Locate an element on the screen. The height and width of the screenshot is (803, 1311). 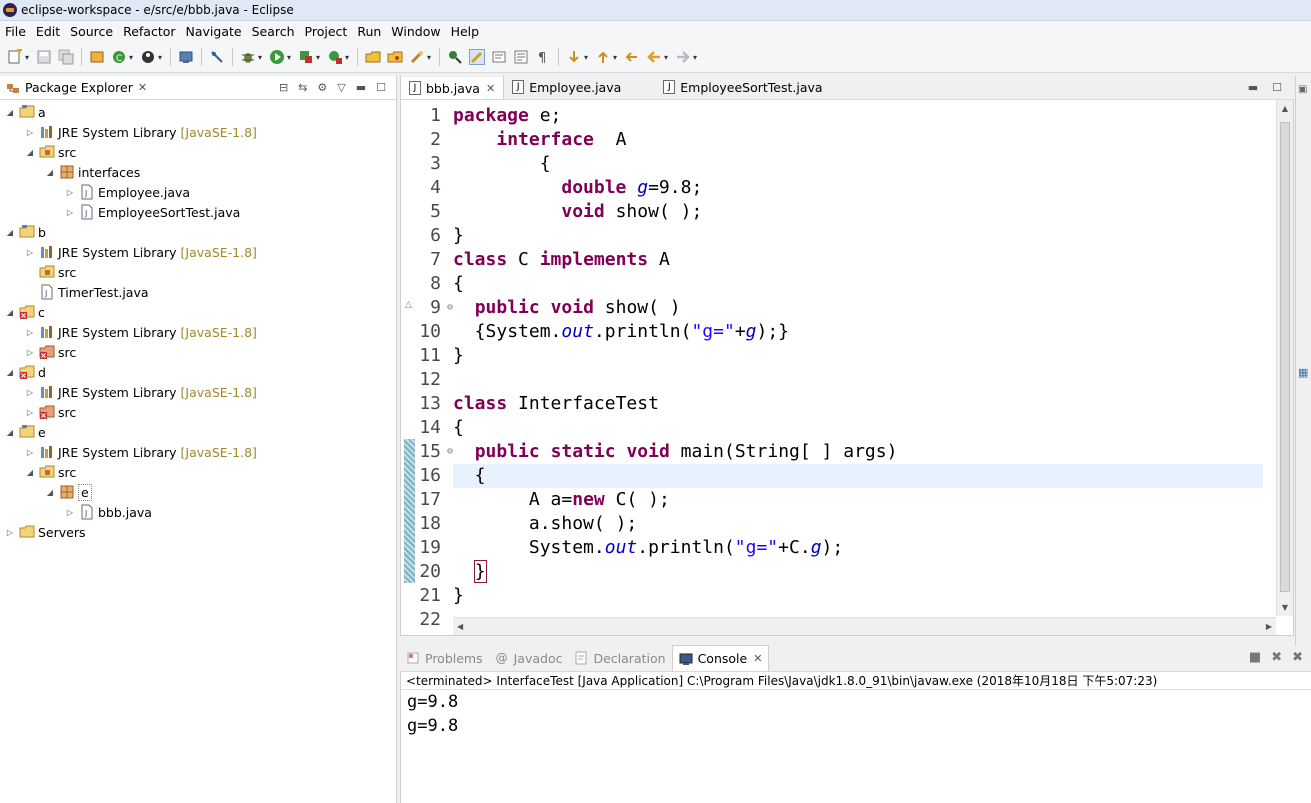
terminate-icon: ■ is located at coordinates (1255, 657).